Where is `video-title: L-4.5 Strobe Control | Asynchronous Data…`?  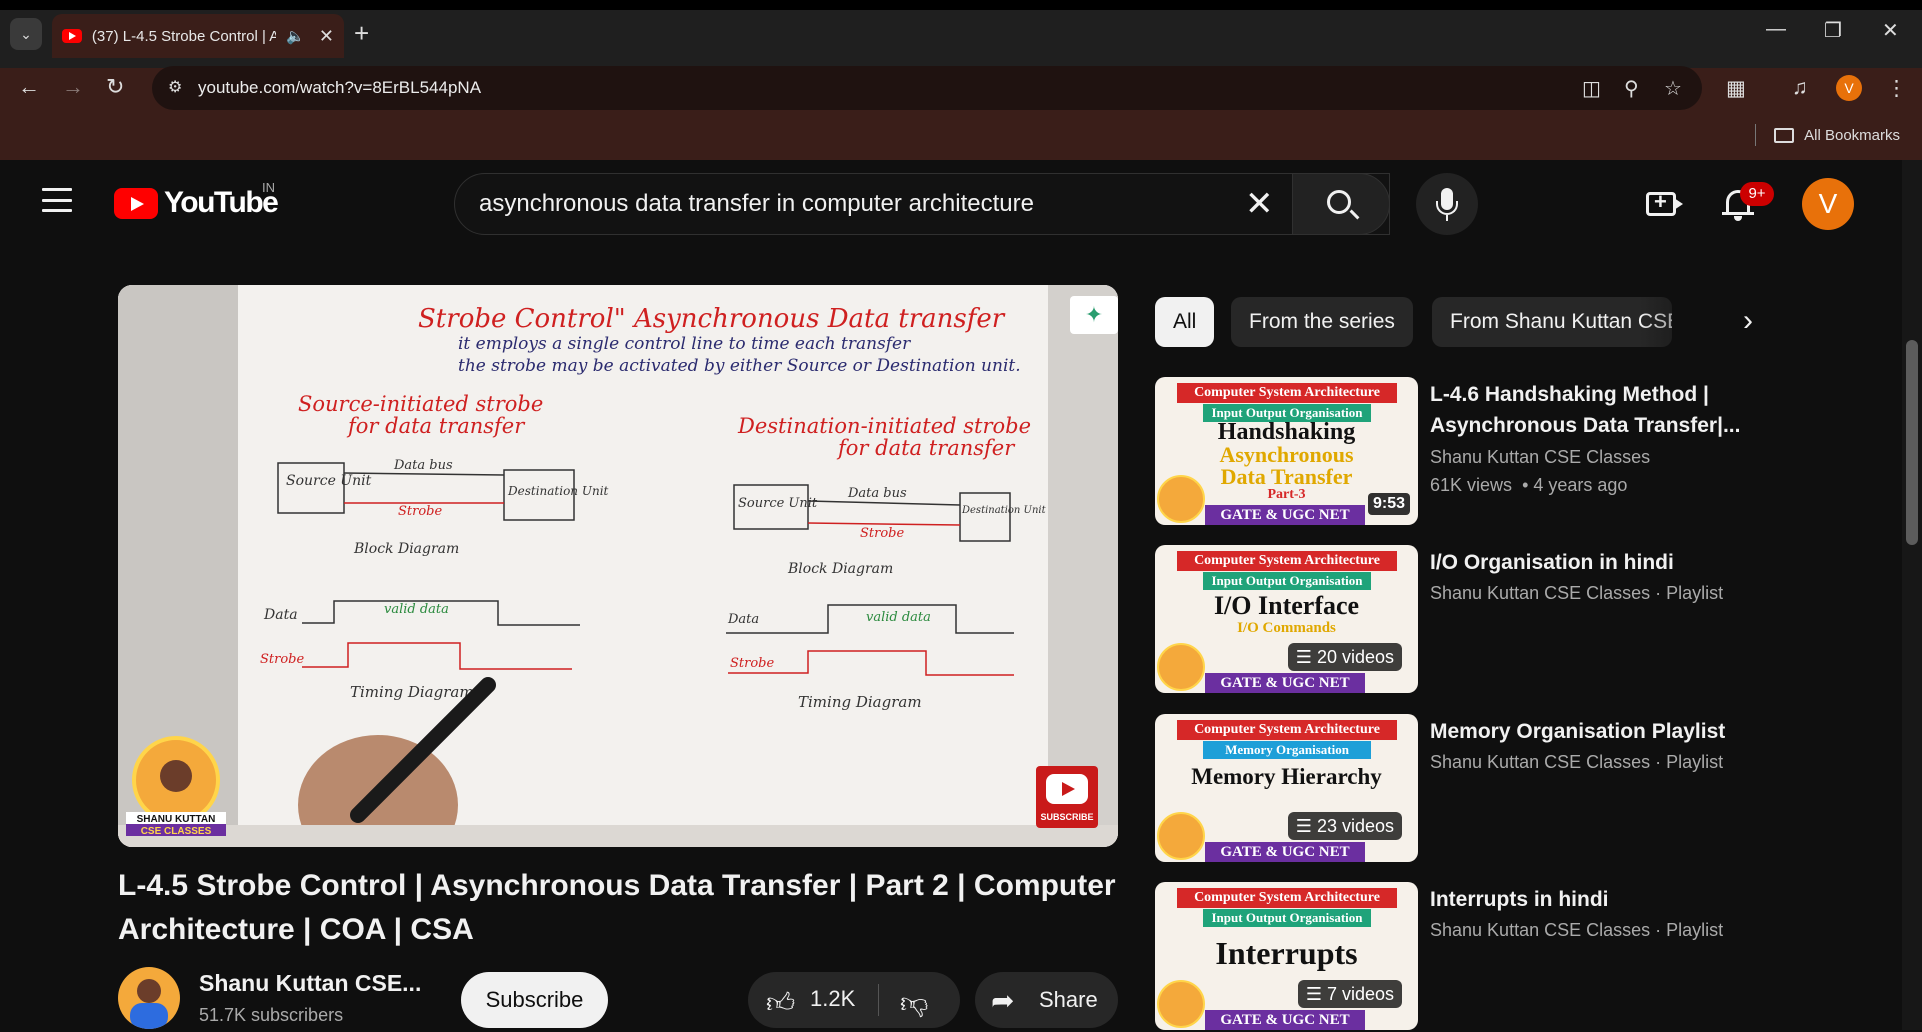 video-title: L-4.5 Strobe Control | Asynchronous Data… is located at coordinates (617, 907).